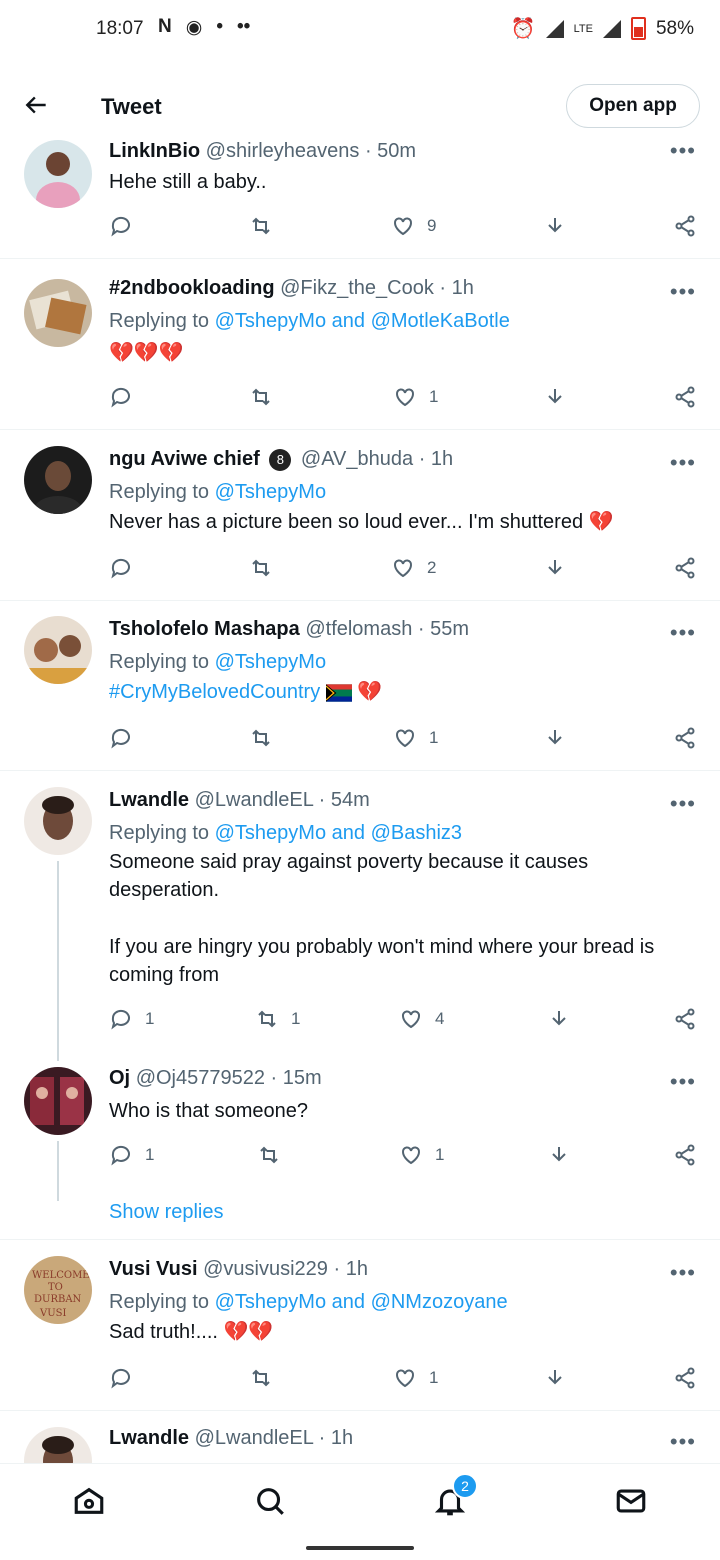  Describe the element at coordinates (159, 1302) in the screenshot. I see `replying-label: Replying to` at that location.